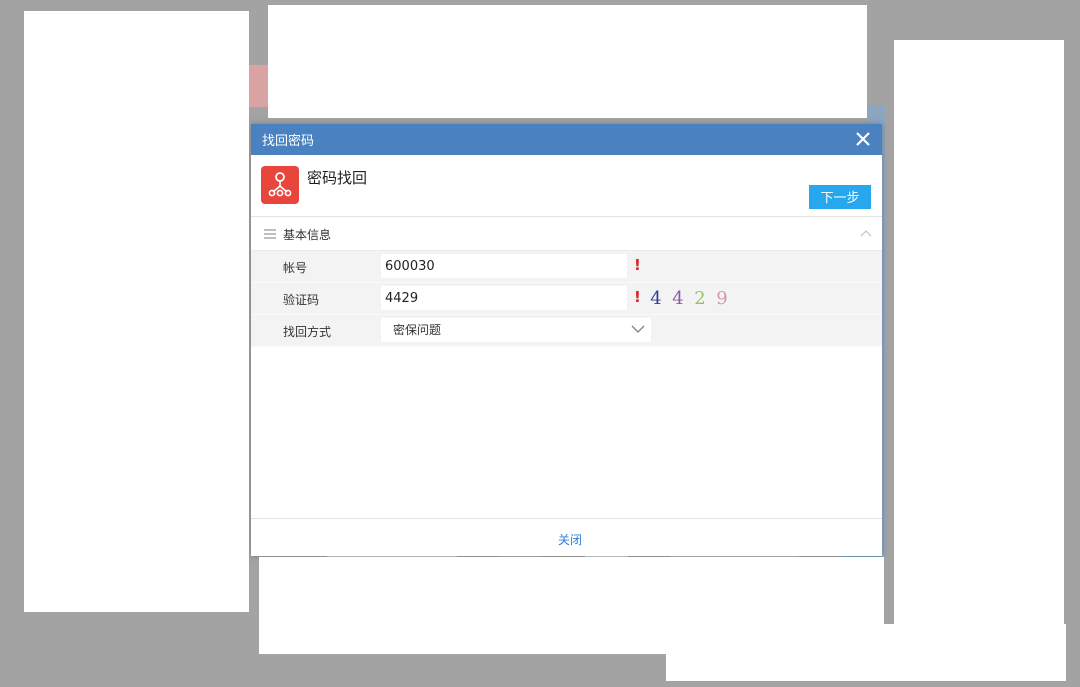  What do you see at coordinates (301, 300) in the screenshot?
I see `captcha-label: 验证码` at bounding box center [301, 300].